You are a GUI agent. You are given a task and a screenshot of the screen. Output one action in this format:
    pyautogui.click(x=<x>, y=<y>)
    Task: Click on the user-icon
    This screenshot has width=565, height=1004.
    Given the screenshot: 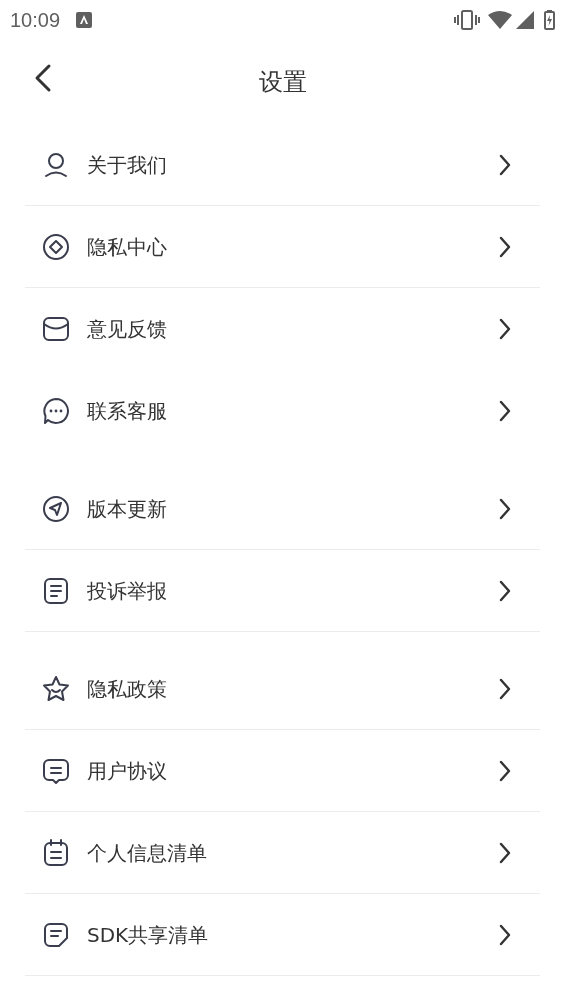 What is the action you would take?
    pyautogui.click(x=56, y=164)
    